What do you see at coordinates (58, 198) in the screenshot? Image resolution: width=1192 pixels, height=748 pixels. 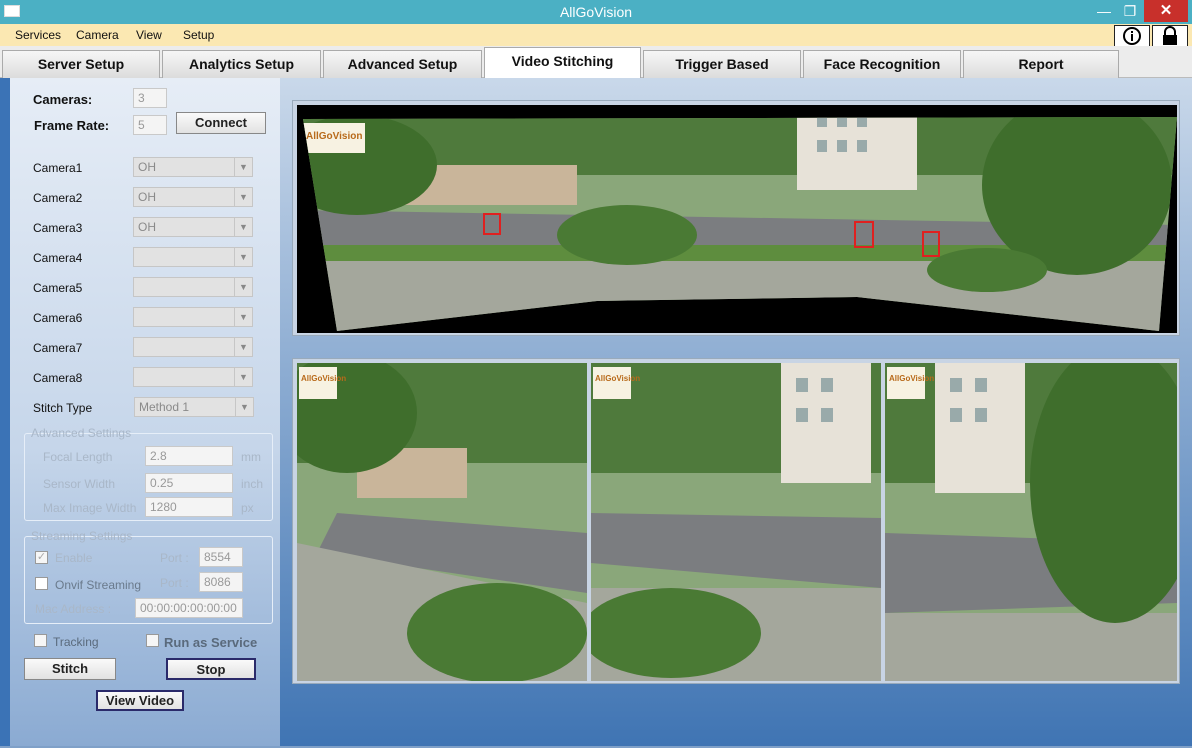 I see `camera2-label: Camera2` at bounding box center [58, 198].